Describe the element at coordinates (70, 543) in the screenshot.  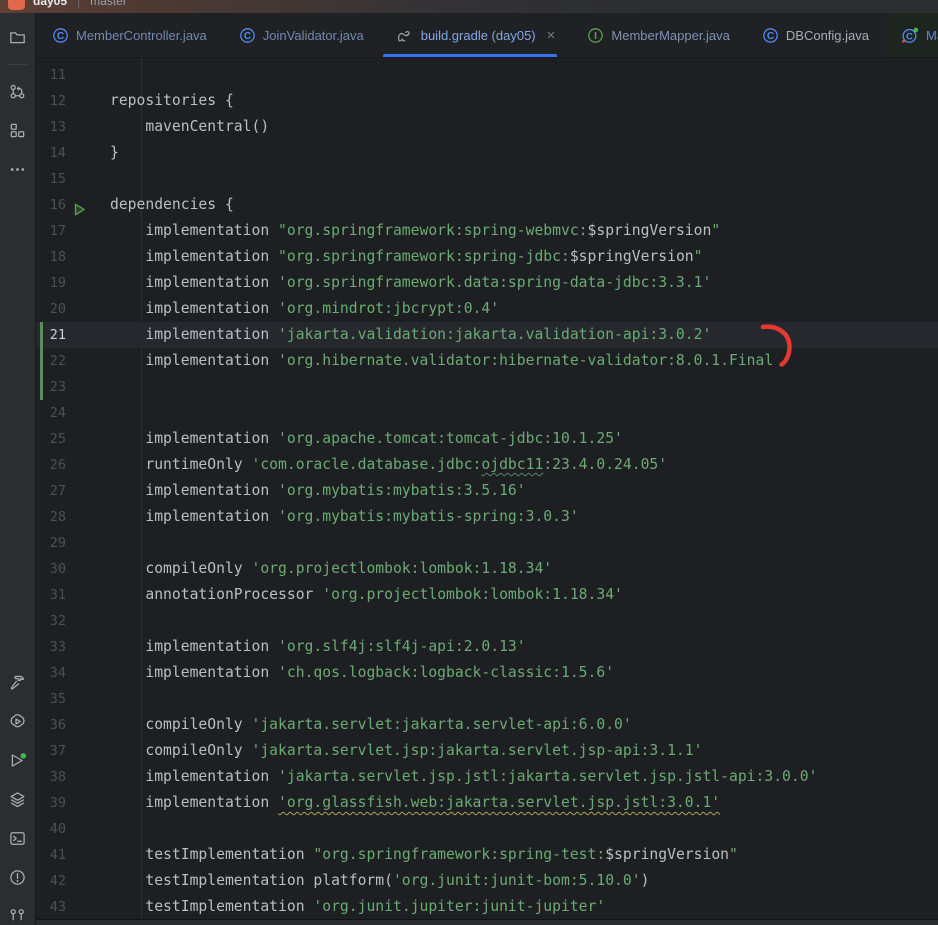
I see `gutter: 29` at that location.